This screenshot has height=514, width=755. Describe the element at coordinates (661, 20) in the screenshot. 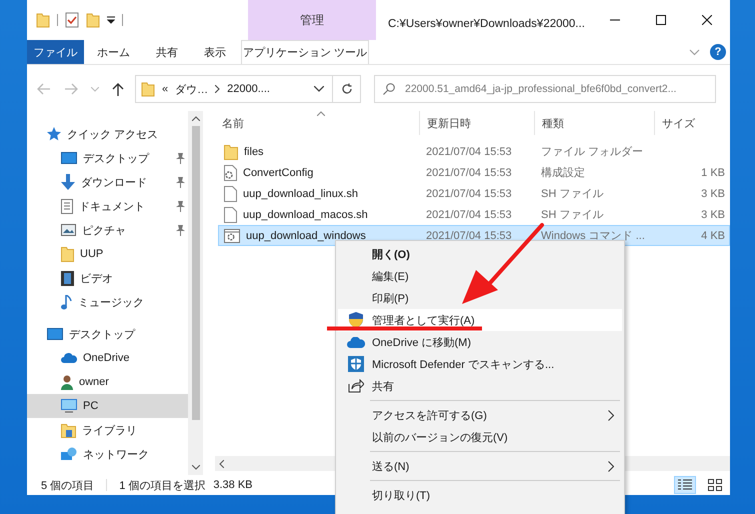

I see `maximize-icon` at that location.